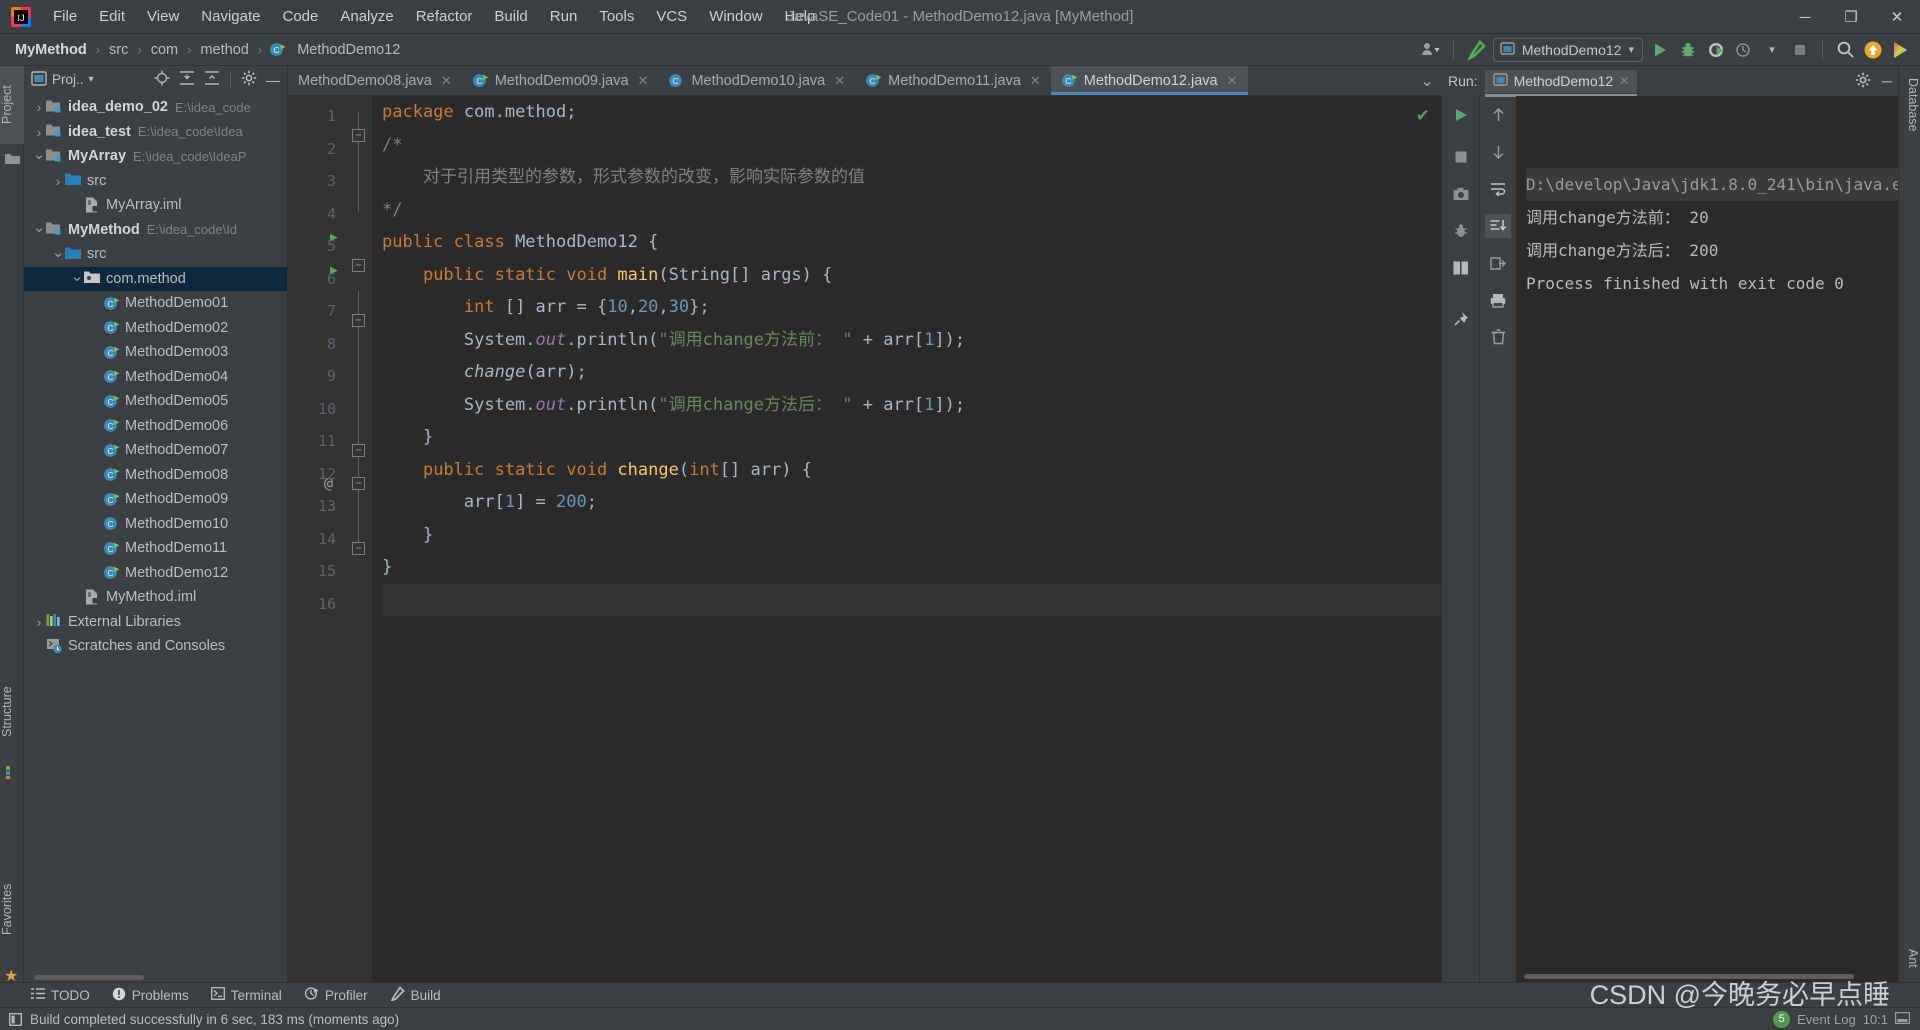 Image resolution: width=1920 pixels, height=1030 pixels. I want to click on code-line: 对于引用类型的参数，形式参数的改变，影响实际参数的值, so click(912, 177).